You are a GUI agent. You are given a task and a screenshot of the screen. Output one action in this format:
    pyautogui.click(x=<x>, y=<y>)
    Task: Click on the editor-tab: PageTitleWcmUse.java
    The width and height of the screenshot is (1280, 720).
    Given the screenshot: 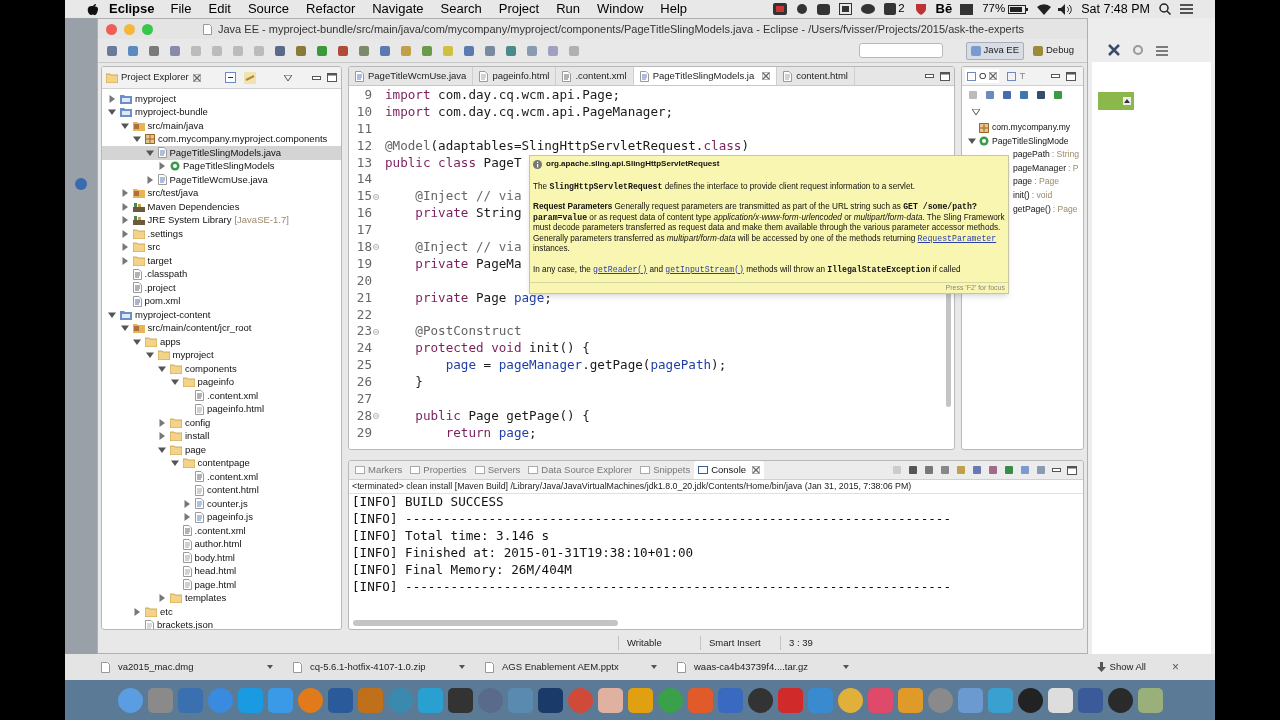 What is the action you would take?
    pyautogui.click(x=411, y=76)
    